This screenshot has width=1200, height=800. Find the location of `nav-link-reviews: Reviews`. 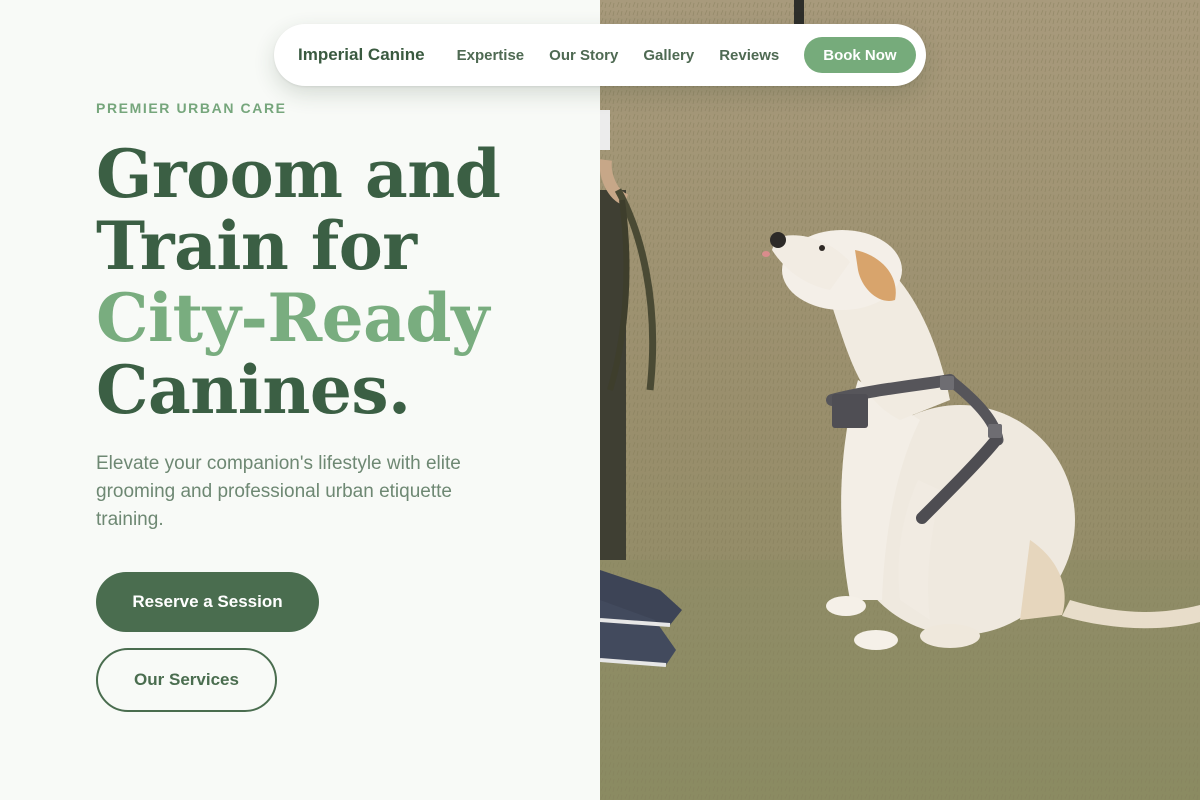

nav-link-reviews: Reviews is located at coordinates (749, 55).